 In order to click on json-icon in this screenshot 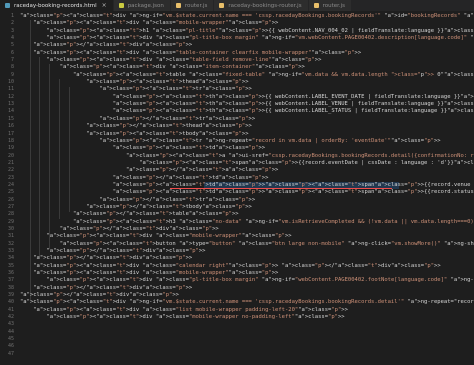, I will do `click(121, 5)`.